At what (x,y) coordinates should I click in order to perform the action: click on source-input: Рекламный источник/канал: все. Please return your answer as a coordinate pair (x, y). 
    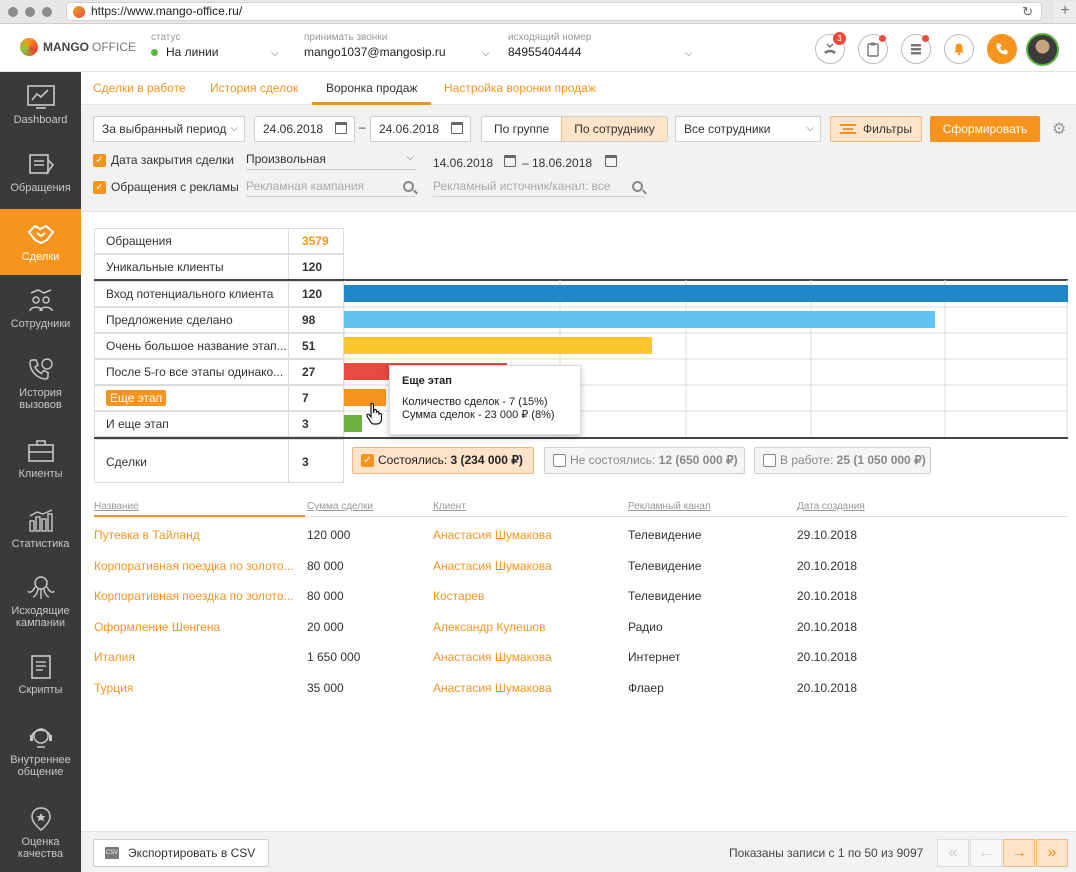
    Looking at the image, I should click on (539, 188).